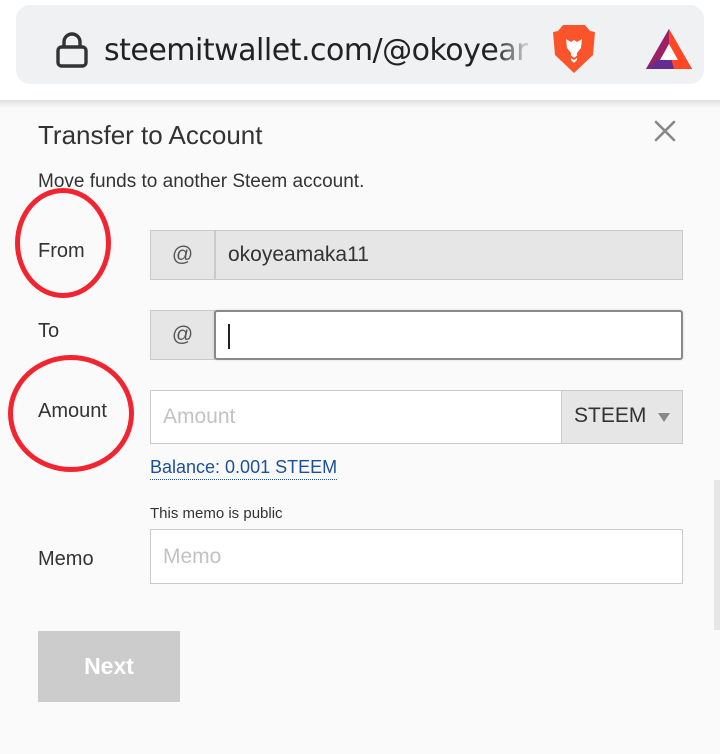 Image resolution: width=720 pixels, height=754 pixels. I want to click on url-text: steemitwallet.com/@okoyeam, so click(316, 51).